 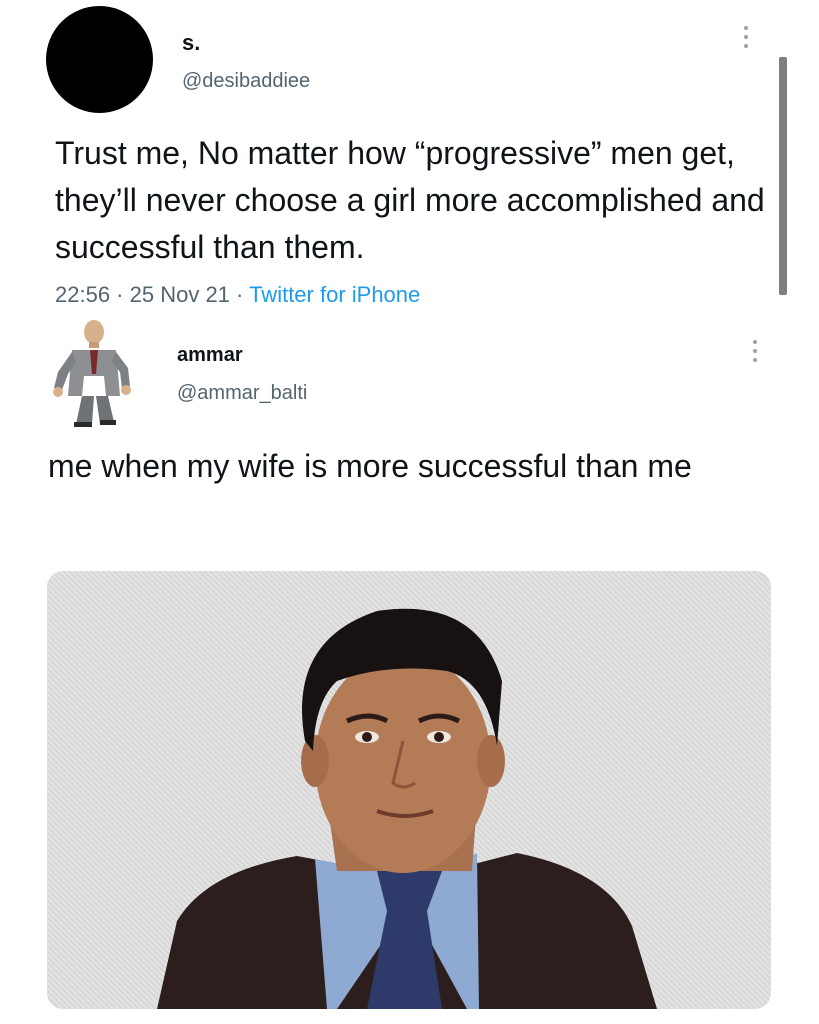 I want to click on tweet-time: 22:56, so click(x=83, y=294).